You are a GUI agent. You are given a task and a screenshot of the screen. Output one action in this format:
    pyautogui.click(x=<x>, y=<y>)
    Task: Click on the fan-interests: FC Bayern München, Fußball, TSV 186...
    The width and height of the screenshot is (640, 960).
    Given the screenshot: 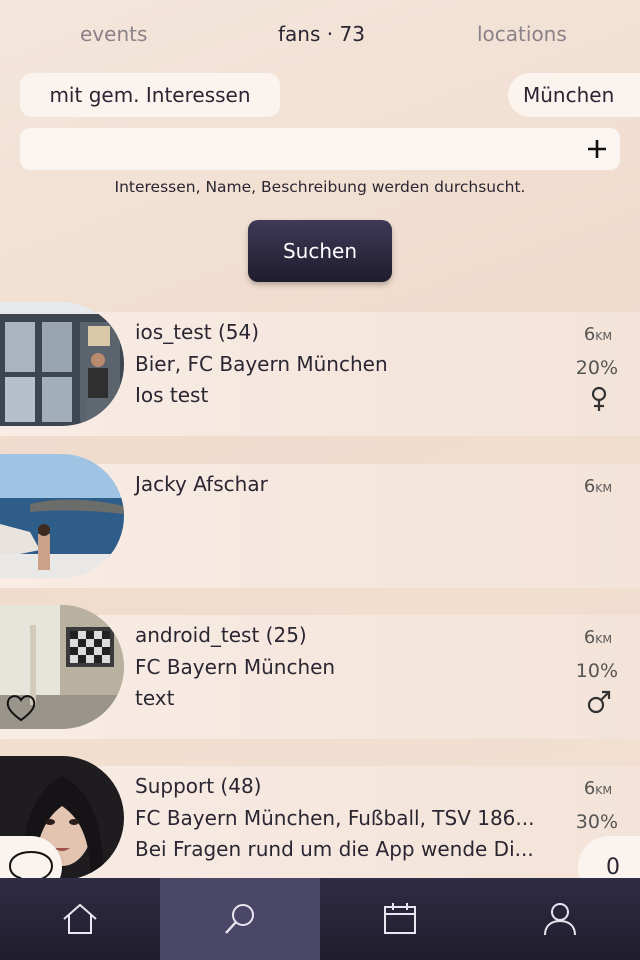 What is the action you would take?
    pyautogui.click(x=335, y=818)
    